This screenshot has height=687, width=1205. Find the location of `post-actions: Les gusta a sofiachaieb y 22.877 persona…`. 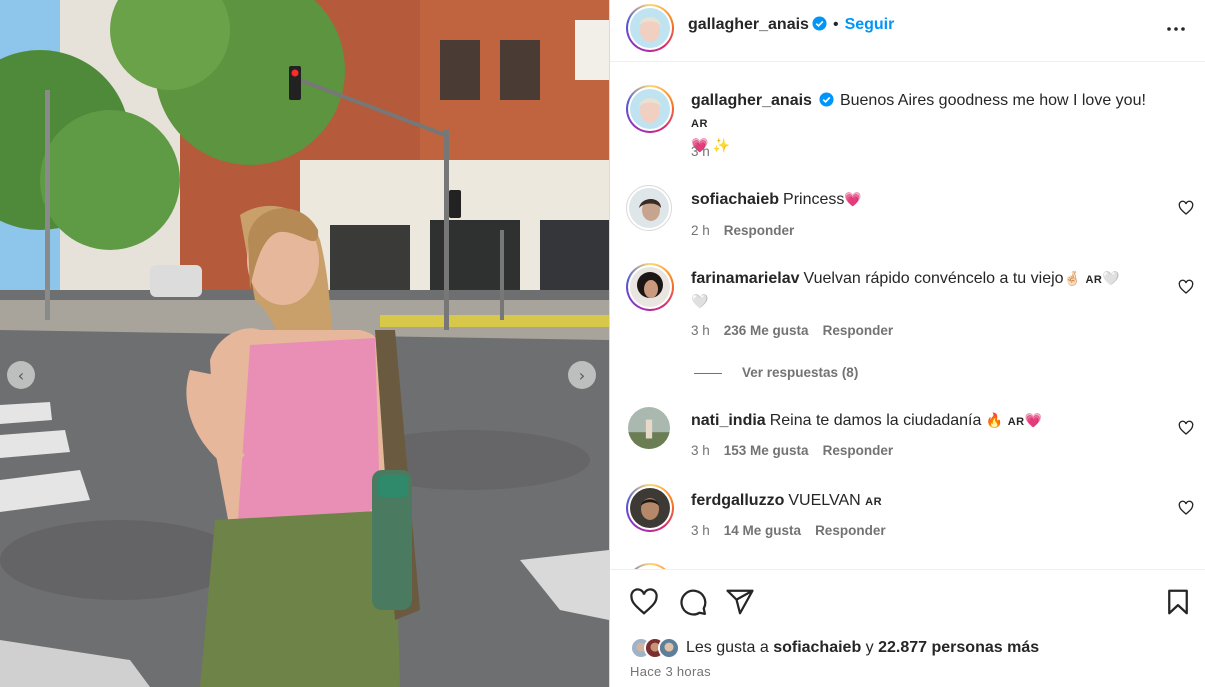

post-actions: Les gusta a sofiachaieb y 22.877 persona… is located at coordinates (907, 628).